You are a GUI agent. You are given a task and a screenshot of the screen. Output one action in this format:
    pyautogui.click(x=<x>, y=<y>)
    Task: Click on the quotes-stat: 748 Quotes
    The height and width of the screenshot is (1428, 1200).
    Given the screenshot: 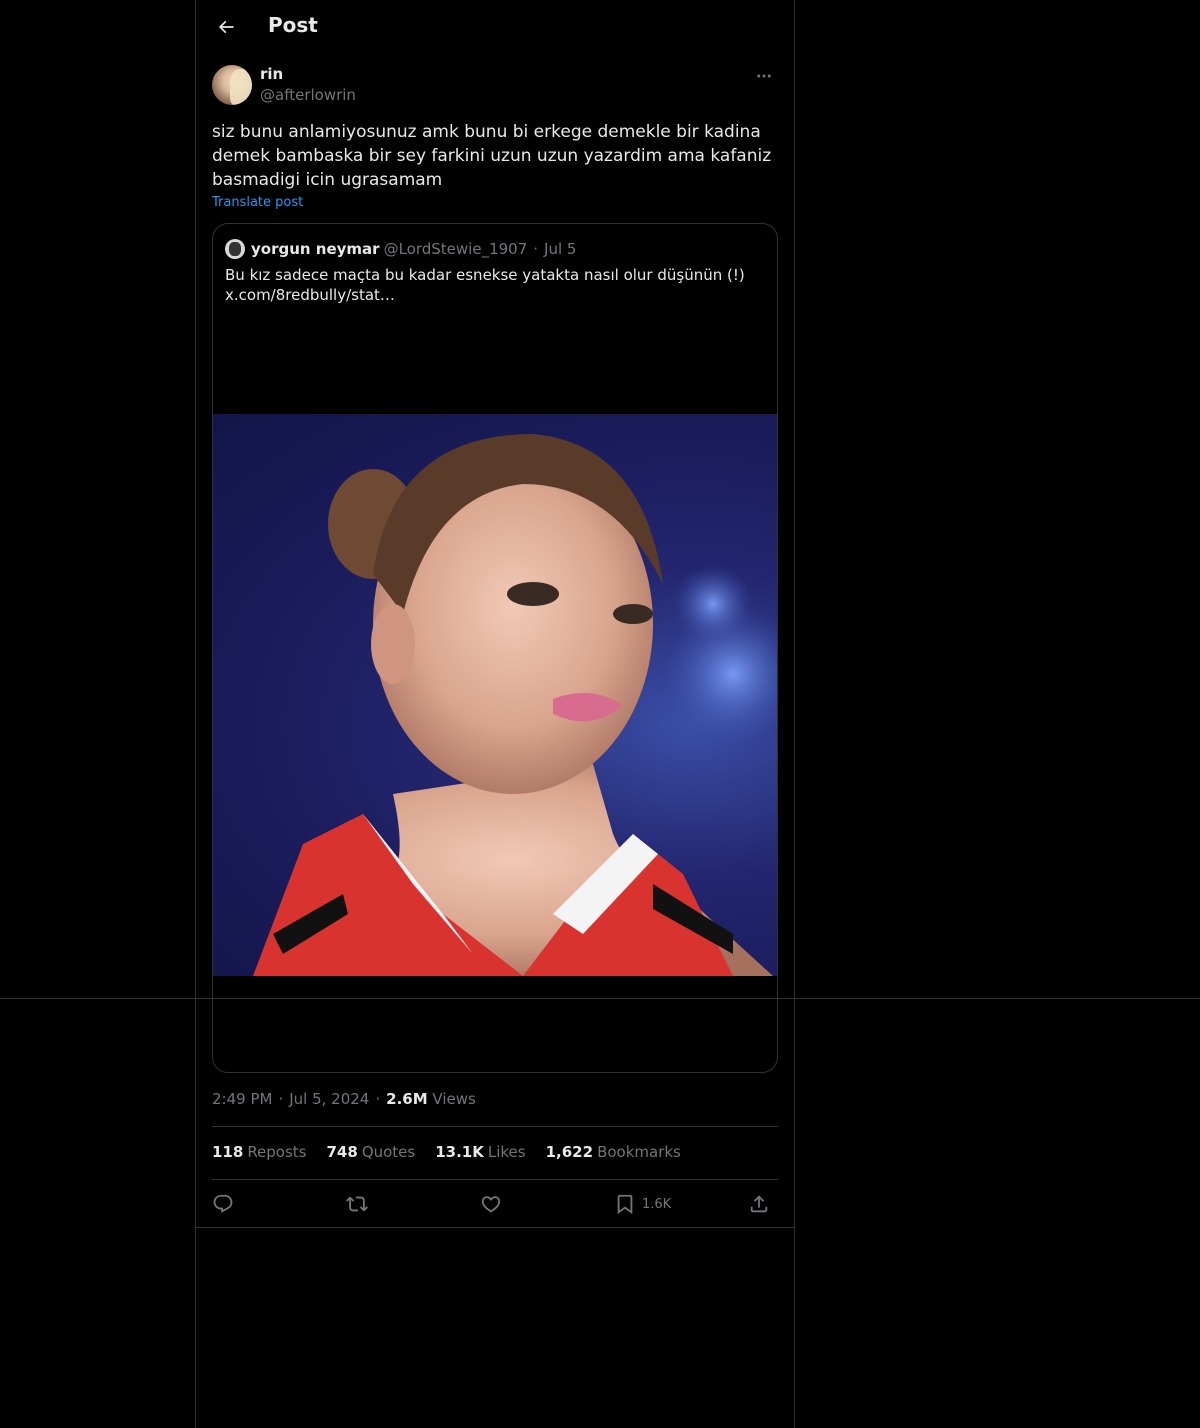 What is the action you would take?
    pyautogui.click(x=371, y=1152)
    